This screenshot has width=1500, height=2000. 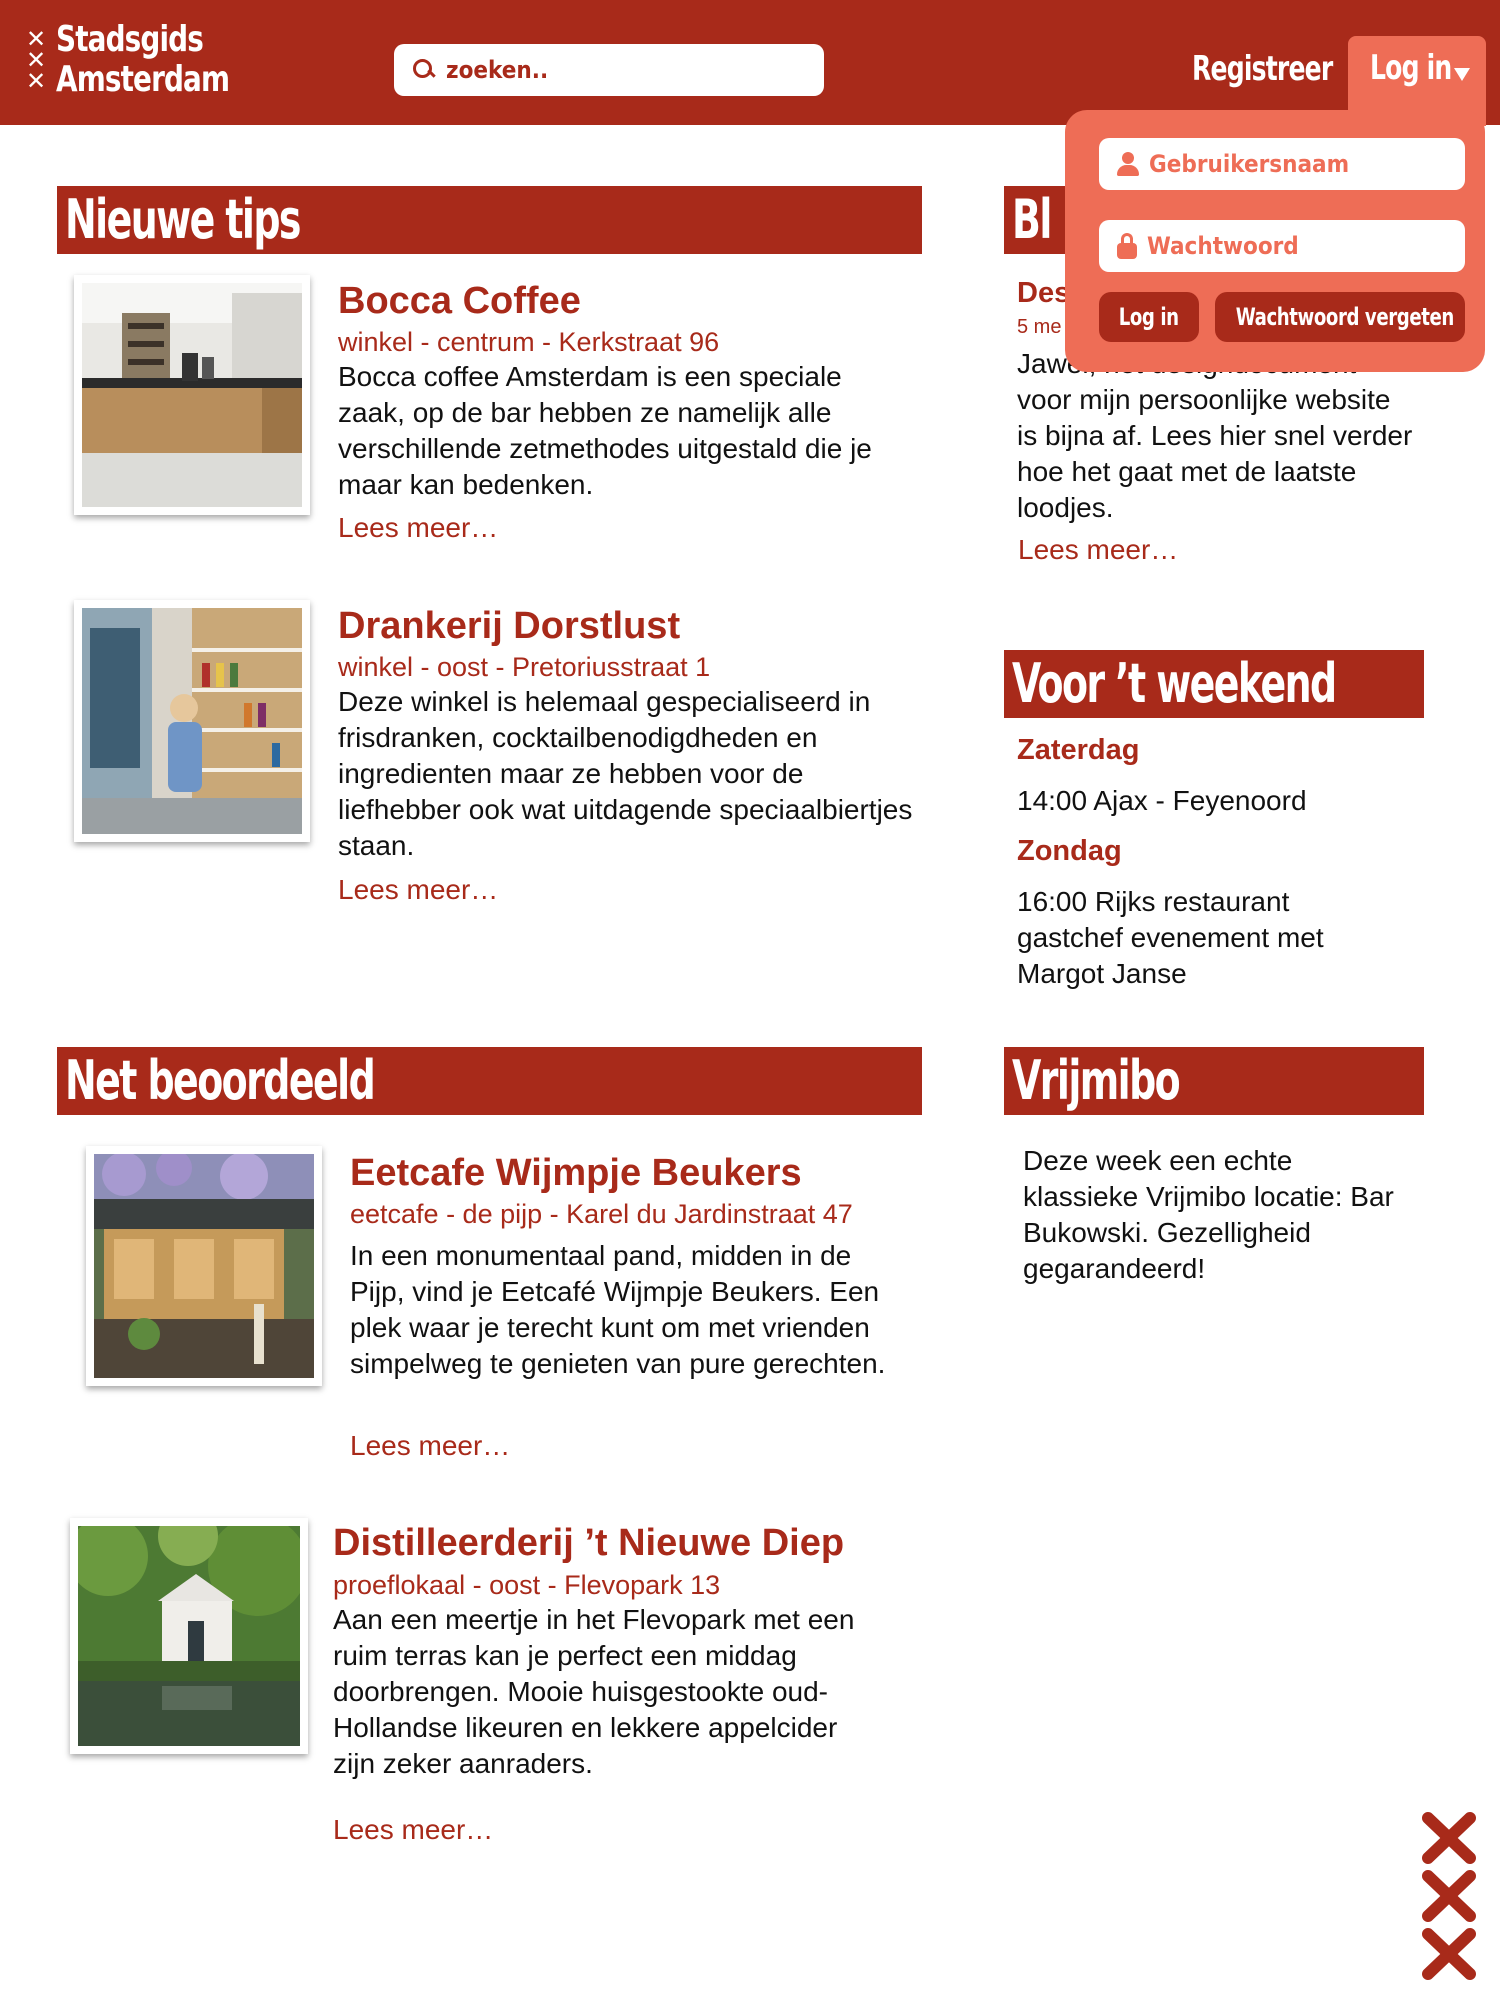 I want to click on article-photo-drankerij-dorstlust, so click(x=192, y=721).